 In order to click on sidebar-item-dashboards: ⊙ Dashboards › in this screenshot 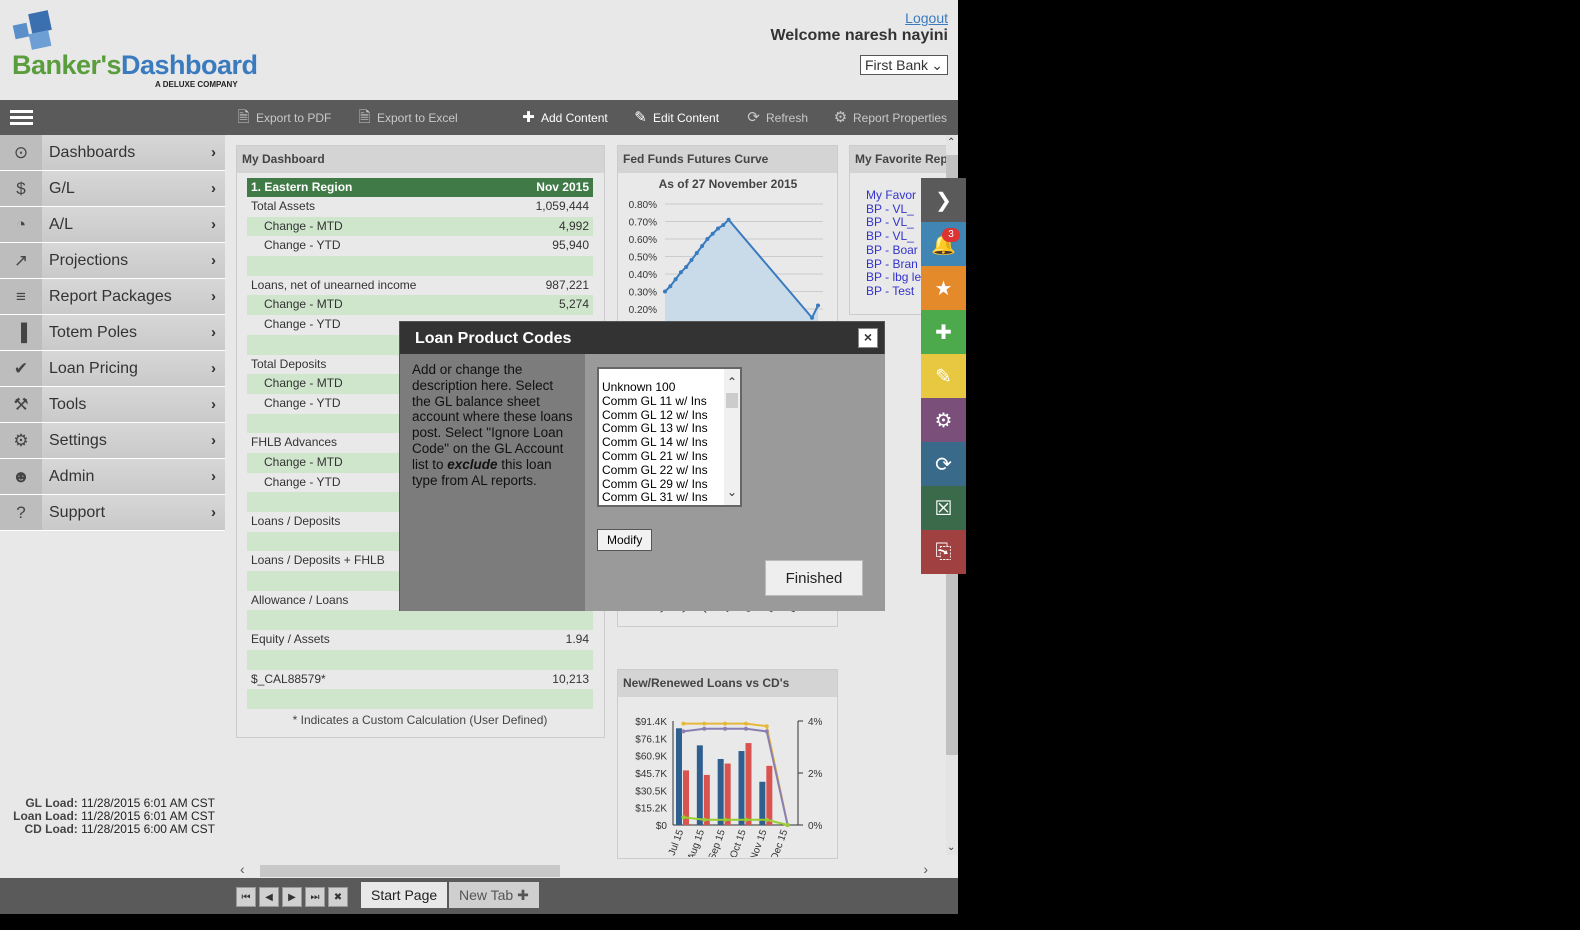, I will do `click(112, 153)`.